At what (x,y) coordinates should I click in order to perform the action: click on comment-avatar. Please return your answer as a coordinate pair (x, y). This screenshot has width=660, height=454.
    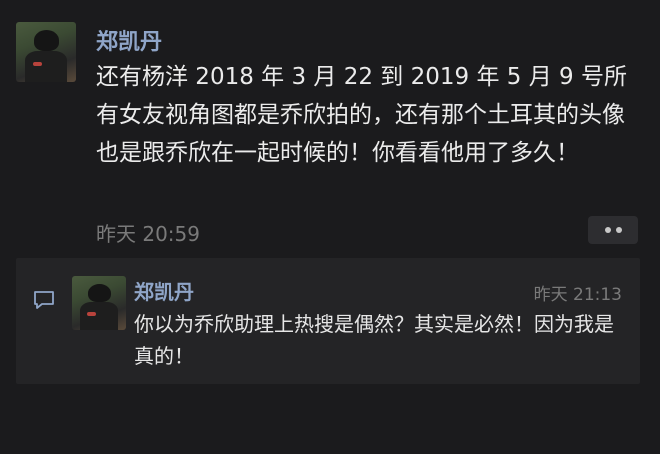
    Looking at the image, I should click on (99, 303).